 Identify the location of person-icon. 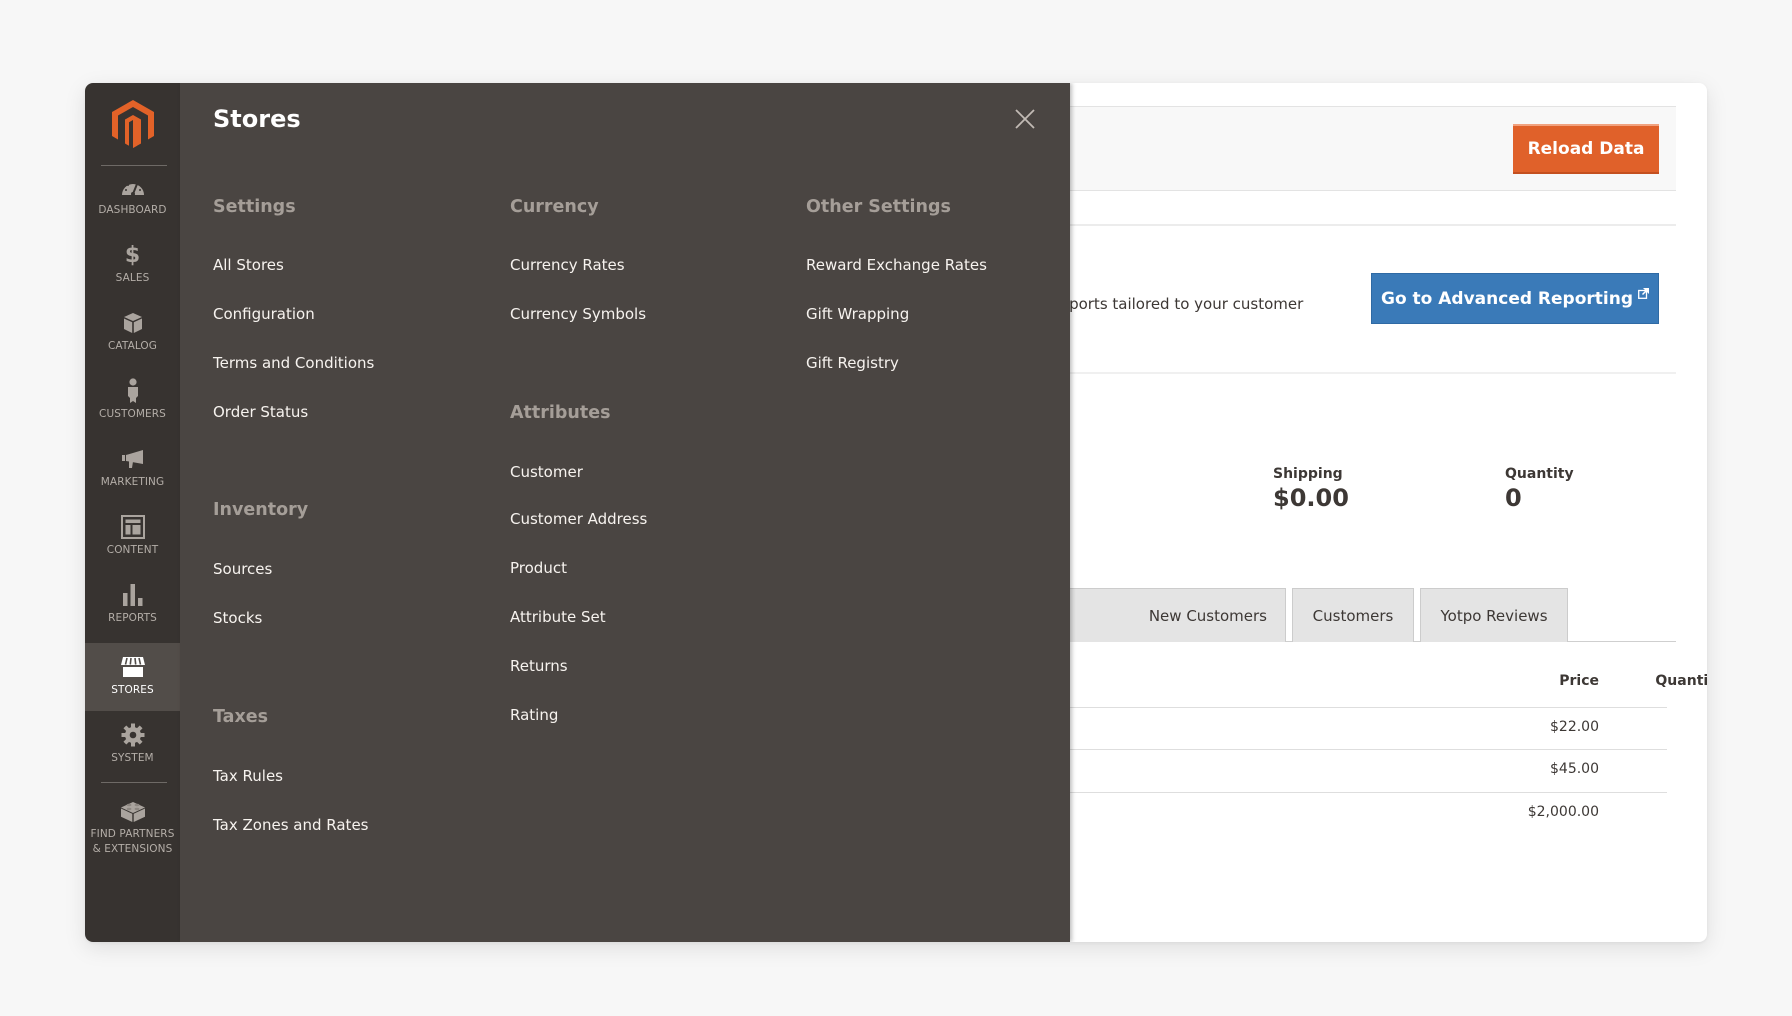
(132, 390).